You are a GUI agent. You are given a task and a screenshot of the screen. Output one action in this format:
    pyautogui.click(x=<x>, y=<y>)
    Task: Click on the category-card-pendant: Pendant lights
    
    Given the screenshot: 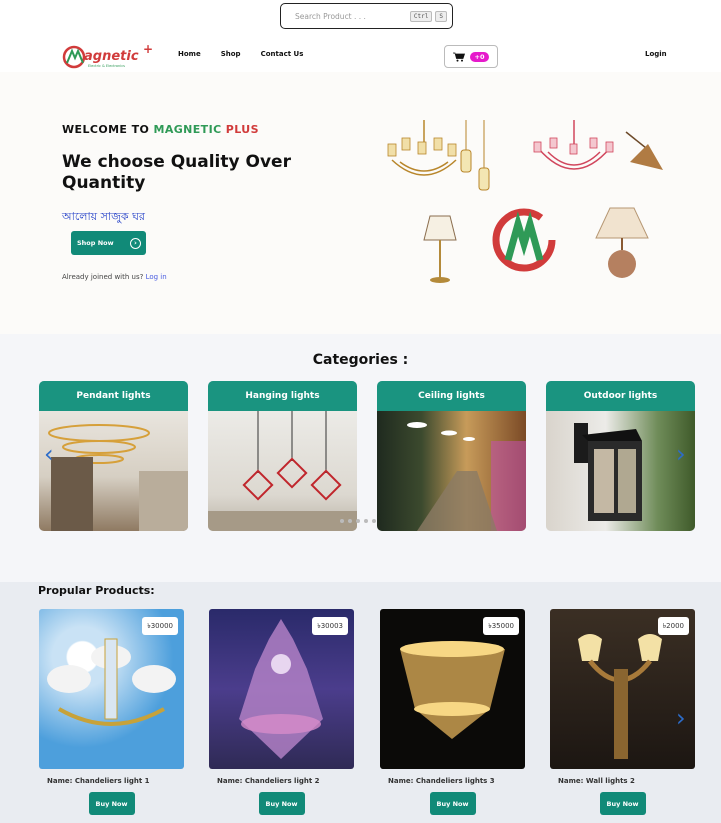 What is the action you would take?
    pyautogui.click(x=113, y=456)
    